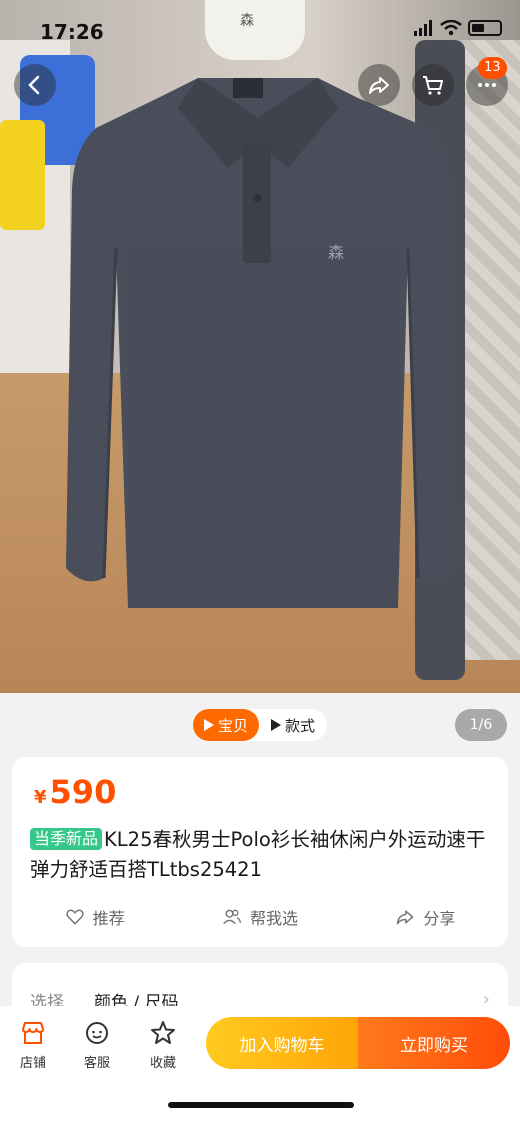 This screenshot has width=520, height=1125. I want to click on tab-product: 宝贝, so click(226, 725).